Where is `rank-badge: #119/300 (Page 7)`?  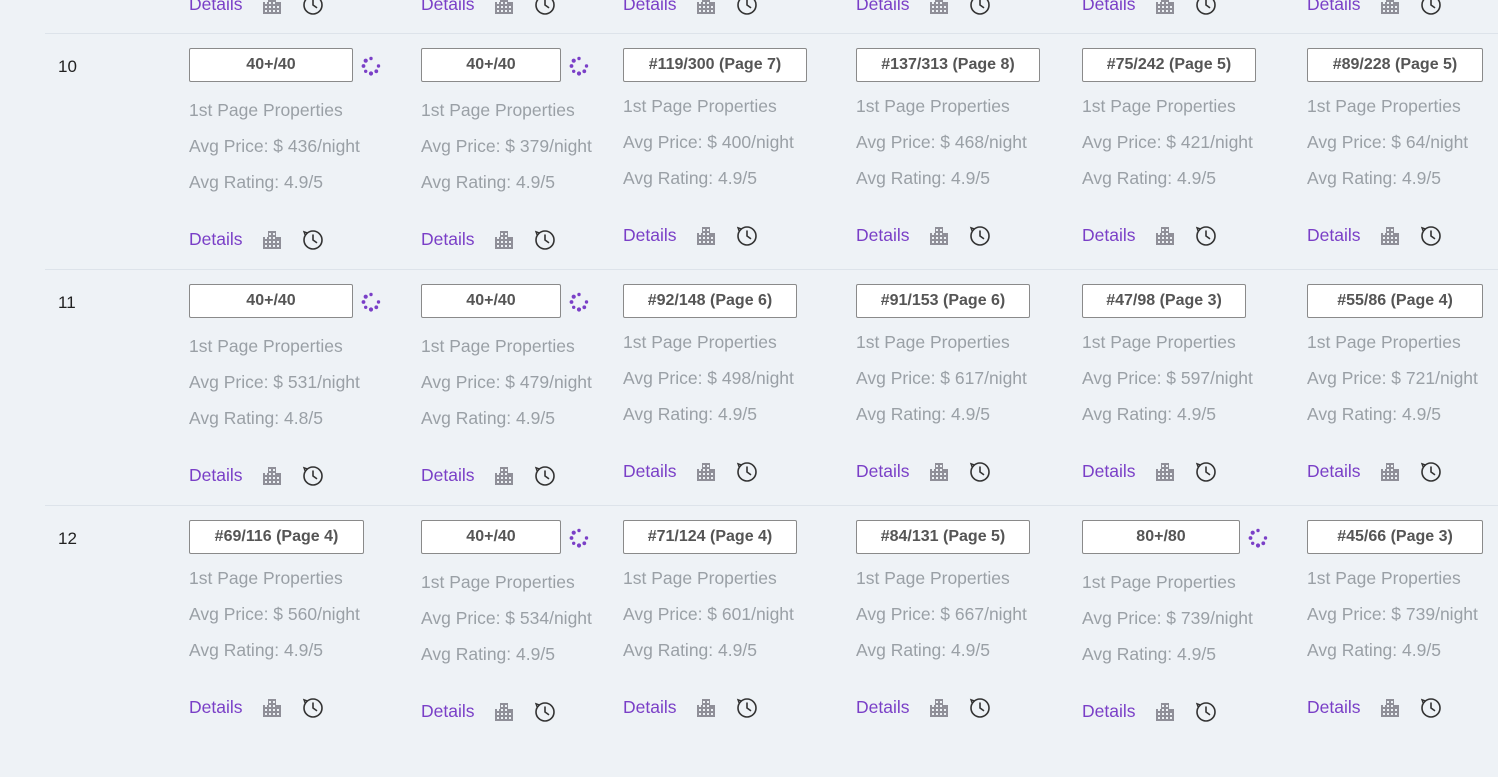 rank-badge: #119/300 (Page 7) is located at coordinates (715, 65).